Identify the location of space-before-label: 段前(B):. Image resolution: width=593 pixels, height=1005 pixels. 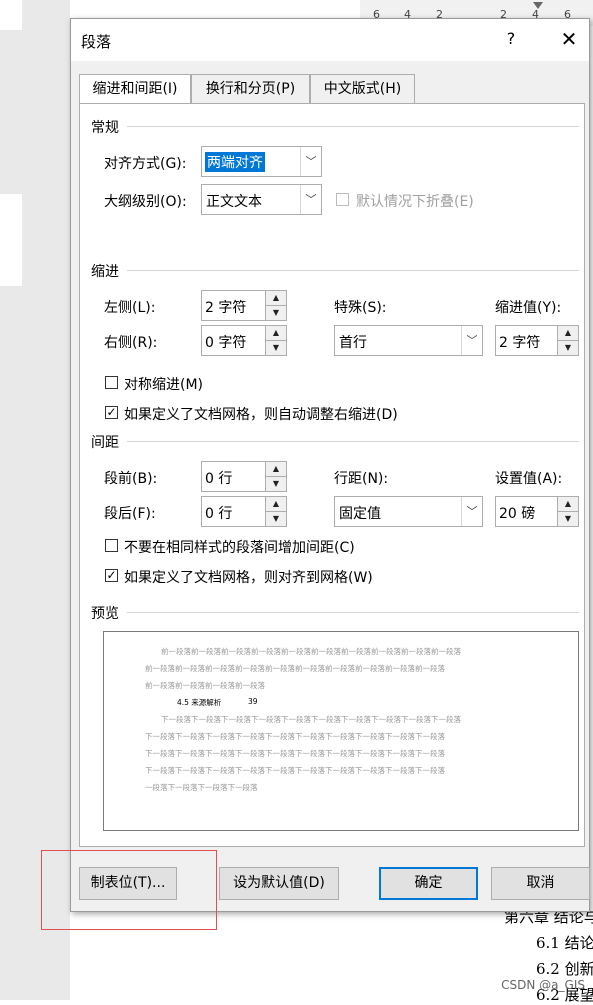
(131, 479).